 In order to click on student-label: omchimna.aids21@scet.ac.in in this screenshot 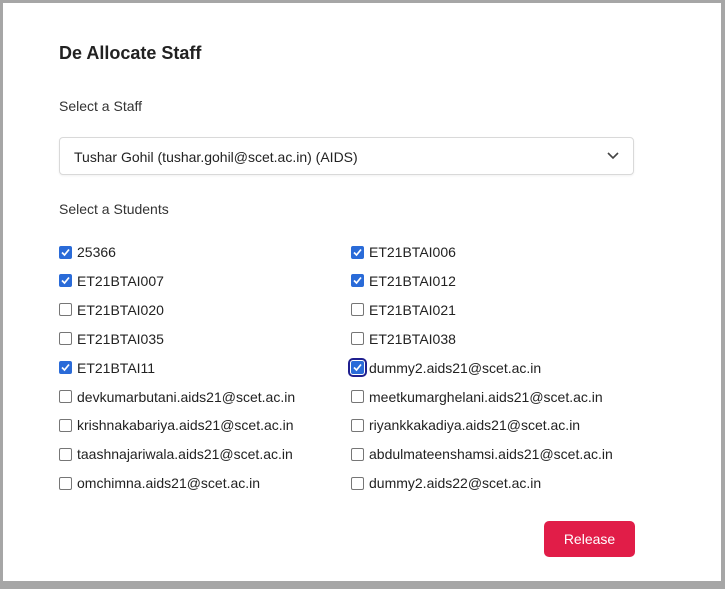, I will do `click(169, 483)`.